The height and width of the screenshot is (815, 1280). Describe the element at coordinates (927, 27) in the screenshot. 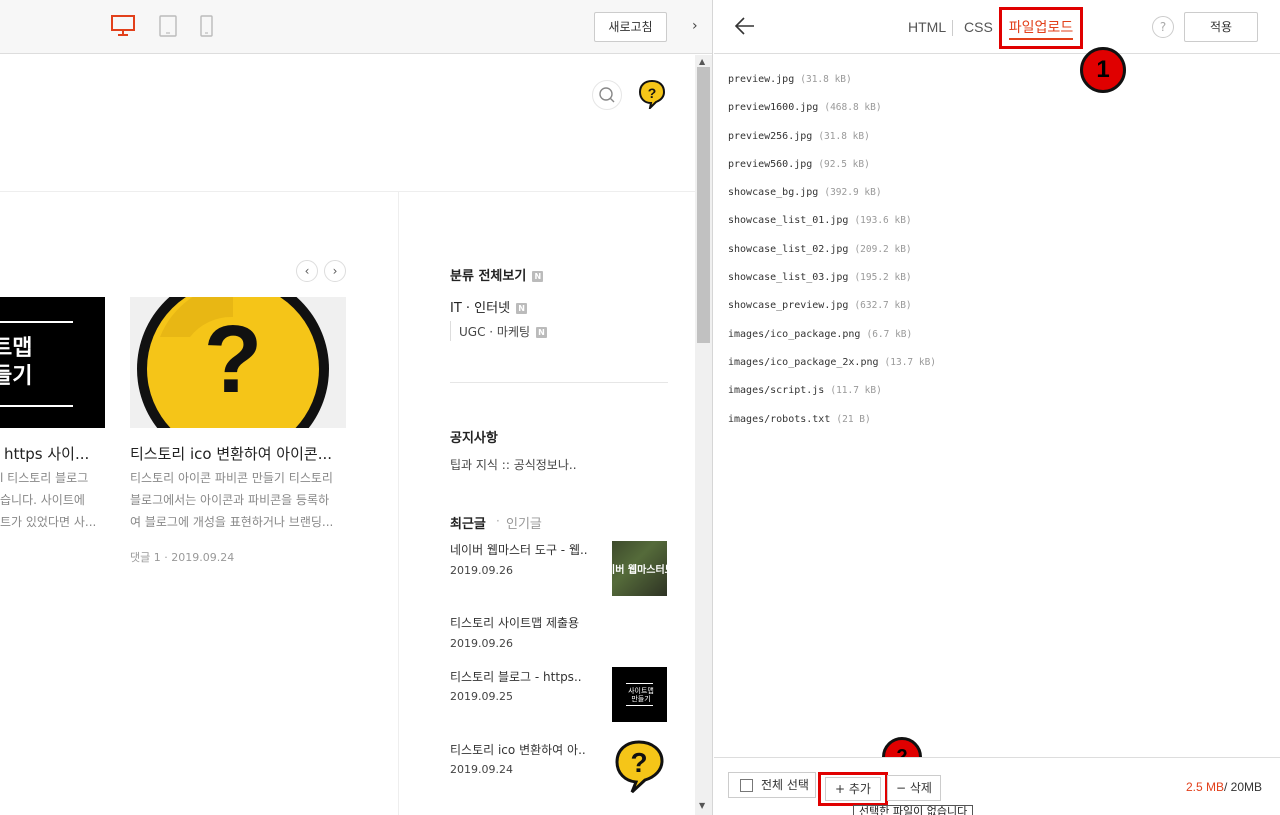

I see `tab-html: HTML` at that location.